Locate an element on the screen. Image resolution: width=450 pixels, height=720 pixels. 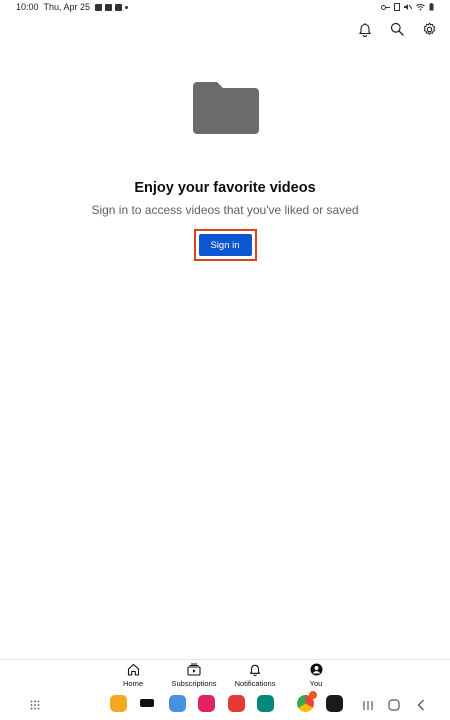
dock-app-store is located at coordinates (177, 703).